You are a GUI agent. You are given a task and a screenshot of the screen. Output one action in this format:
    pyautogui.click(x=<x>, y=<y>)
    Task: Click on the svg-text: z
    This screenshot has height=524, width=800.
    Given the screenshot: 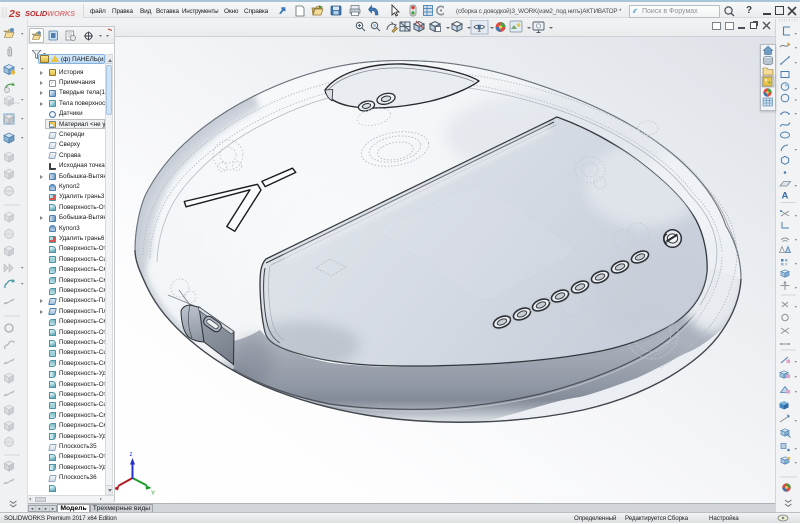 What is the action you would take?
    pyautogui.click(x=131, y=455)
    